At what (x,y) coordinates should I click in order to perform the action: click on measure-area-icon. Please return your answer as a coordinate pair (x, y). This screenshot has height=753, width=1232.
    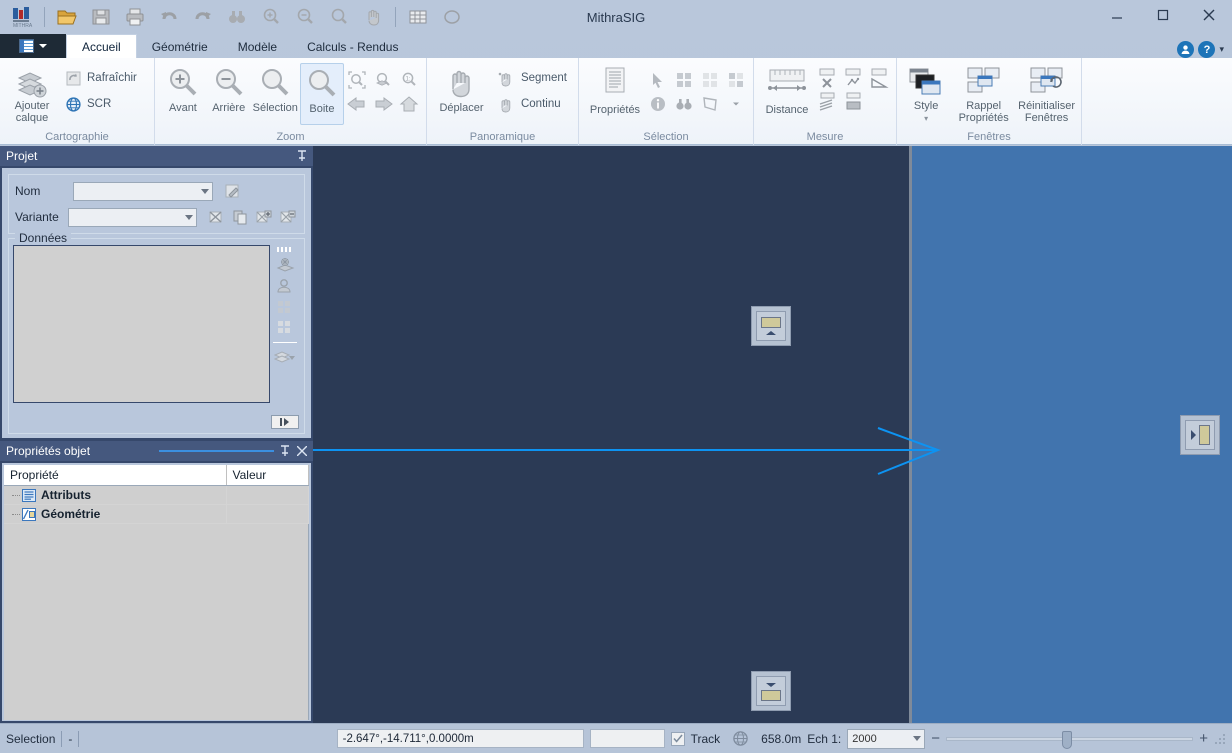
    Looking at the image, I should click on (853, 102).